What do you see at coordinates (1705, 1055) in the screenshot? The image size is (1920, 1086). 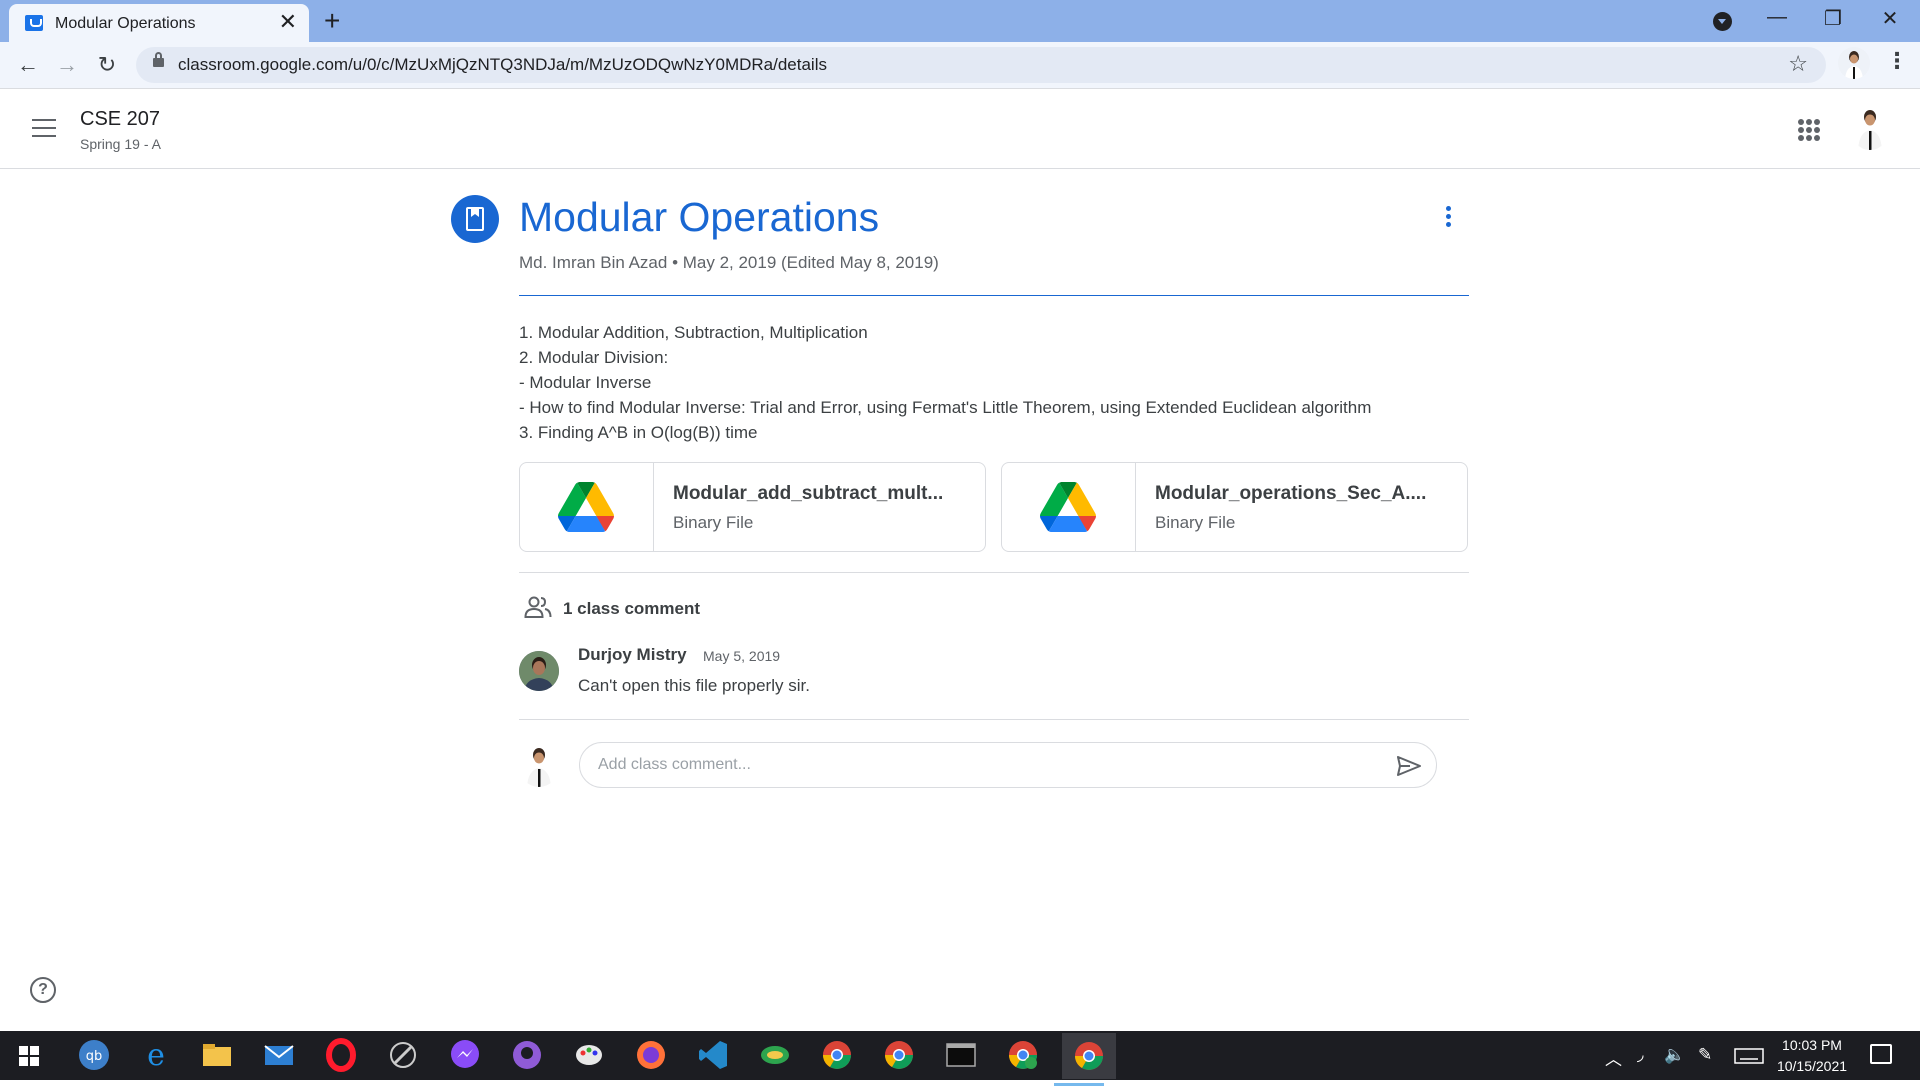 I see `pen-icon: ✎` at bounding box center [1705, 1055].